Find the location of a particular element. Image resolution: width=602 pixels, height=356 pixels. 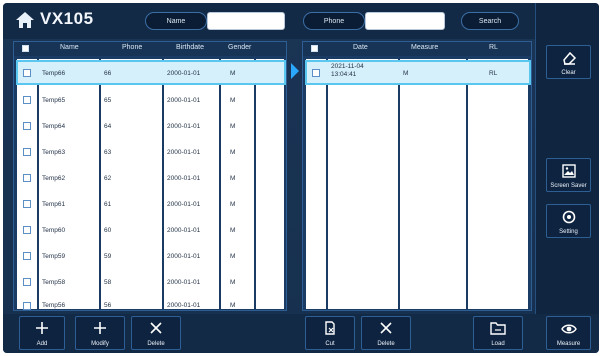

record-list-header: Date Measure RL is located at coordinates (417, 49).